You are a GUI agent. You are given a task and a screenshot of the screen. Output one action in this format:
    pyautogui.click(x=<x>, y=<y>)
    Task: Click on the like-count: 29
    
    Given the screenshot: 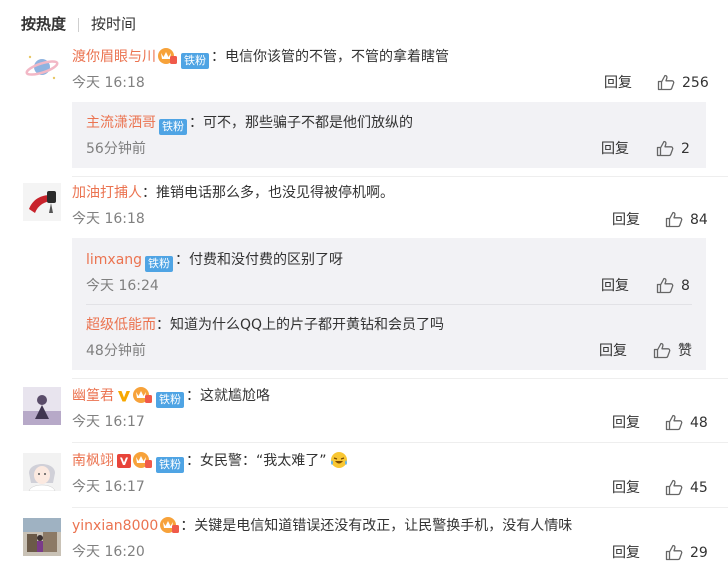 What is the action you would take?
    pyautogui.click(x=699, y=553)
    